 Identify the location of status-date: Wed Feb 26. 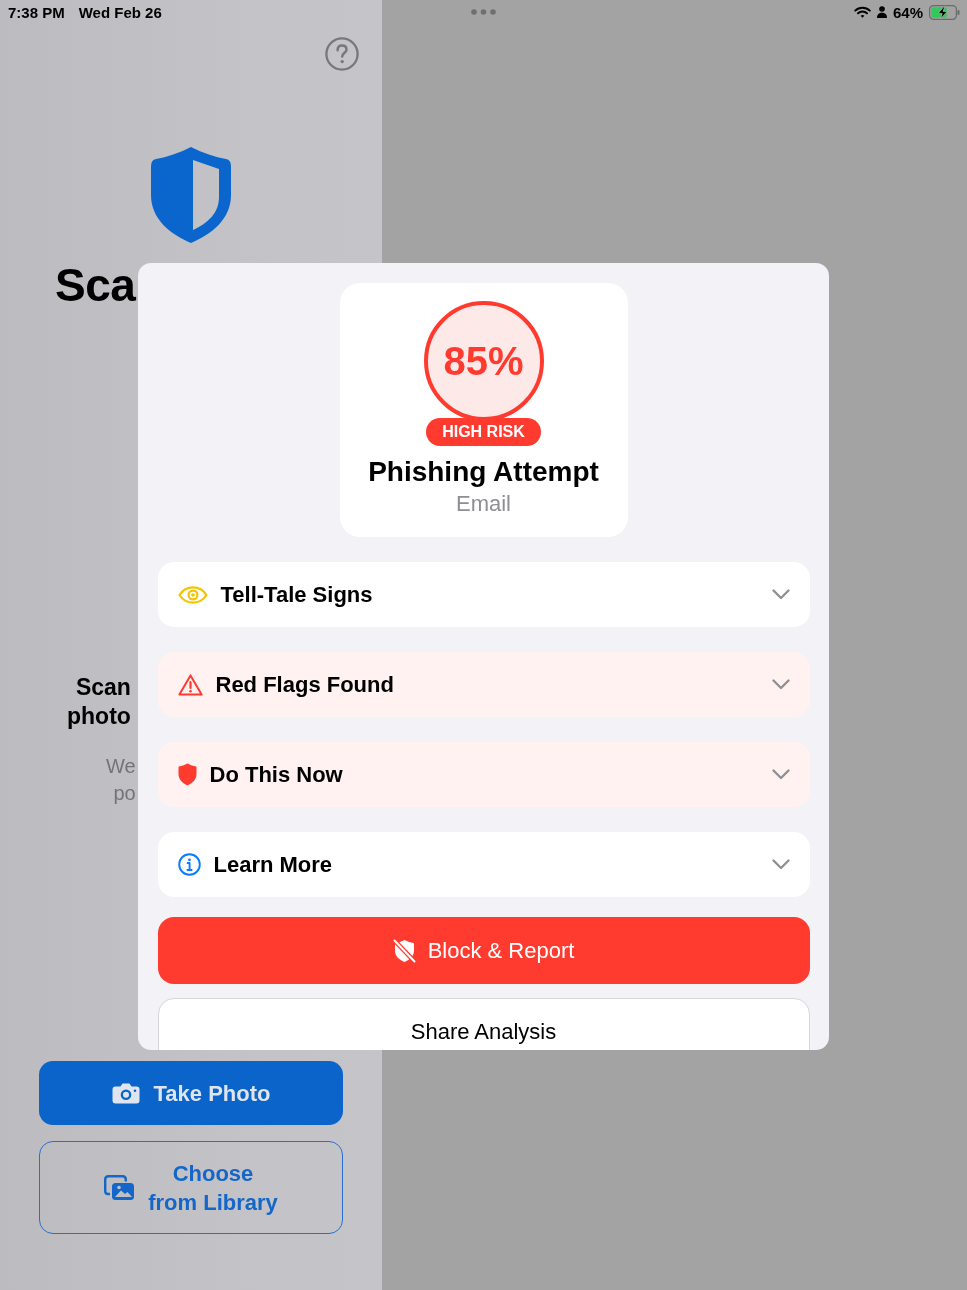
(120, 12).